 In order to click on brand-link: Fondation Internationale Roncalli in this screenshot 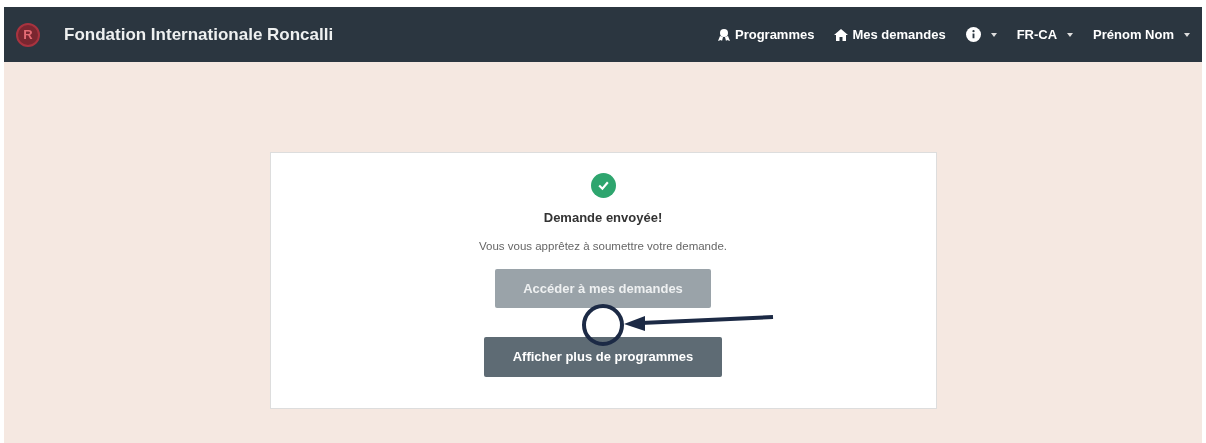, I will do `click(199, 34)`.